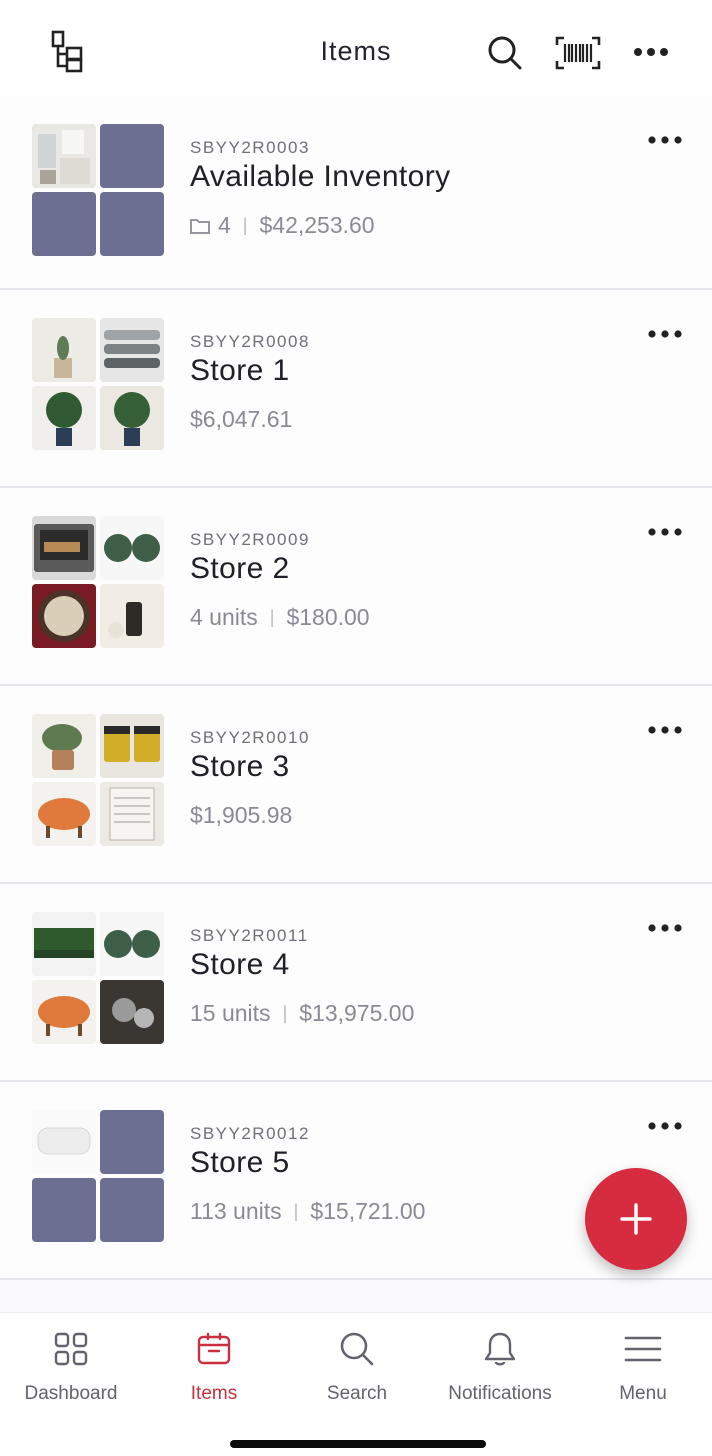 The height and width of the screenshot is (1456, 712). Describe the element at coordinates (250, 341) in the screenshot. I see `item-sku: SBYY2R0008` at that location.